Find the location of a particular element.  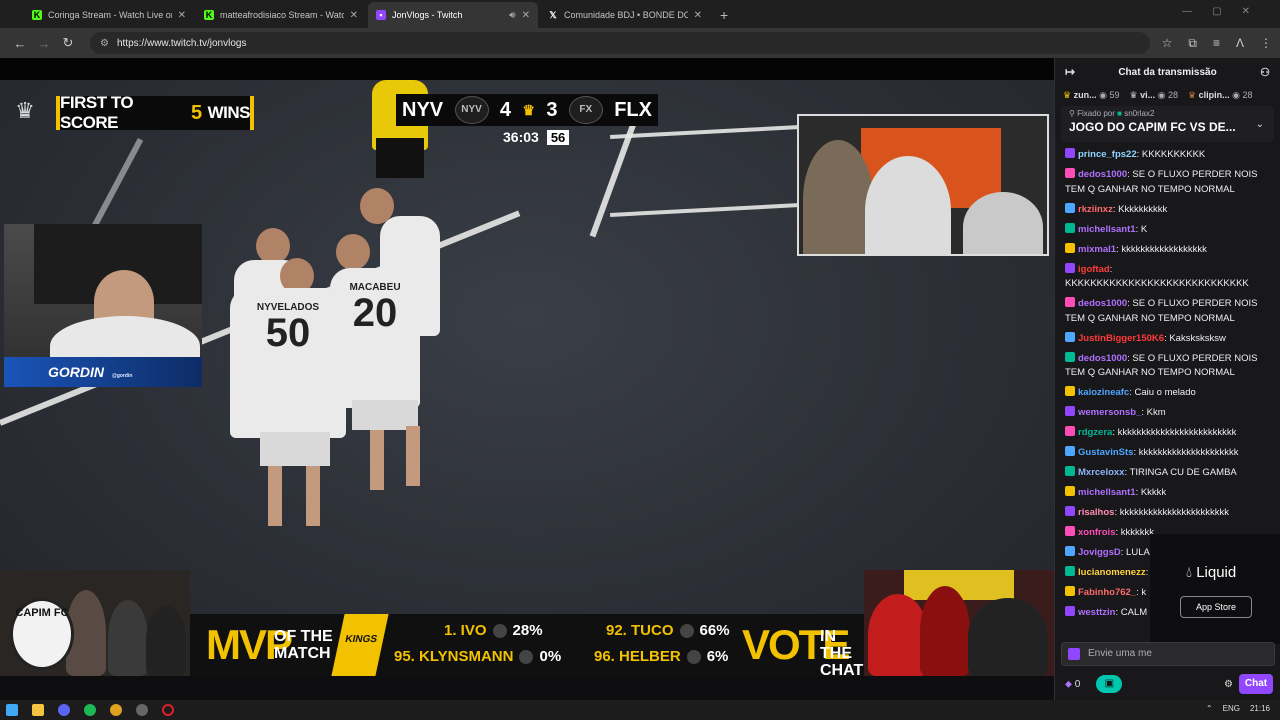

spotify-icon is located at coordinates (90, 710).